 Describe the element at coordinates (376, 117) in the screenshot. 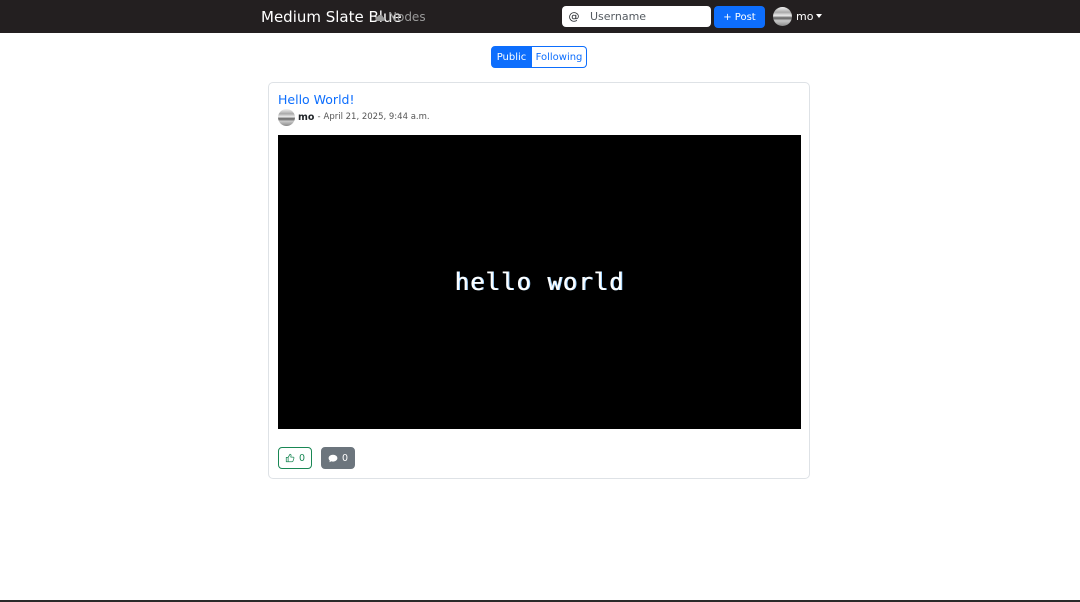

I see `post-date: April 21, 2025, 9:44 a.m.` at that location.